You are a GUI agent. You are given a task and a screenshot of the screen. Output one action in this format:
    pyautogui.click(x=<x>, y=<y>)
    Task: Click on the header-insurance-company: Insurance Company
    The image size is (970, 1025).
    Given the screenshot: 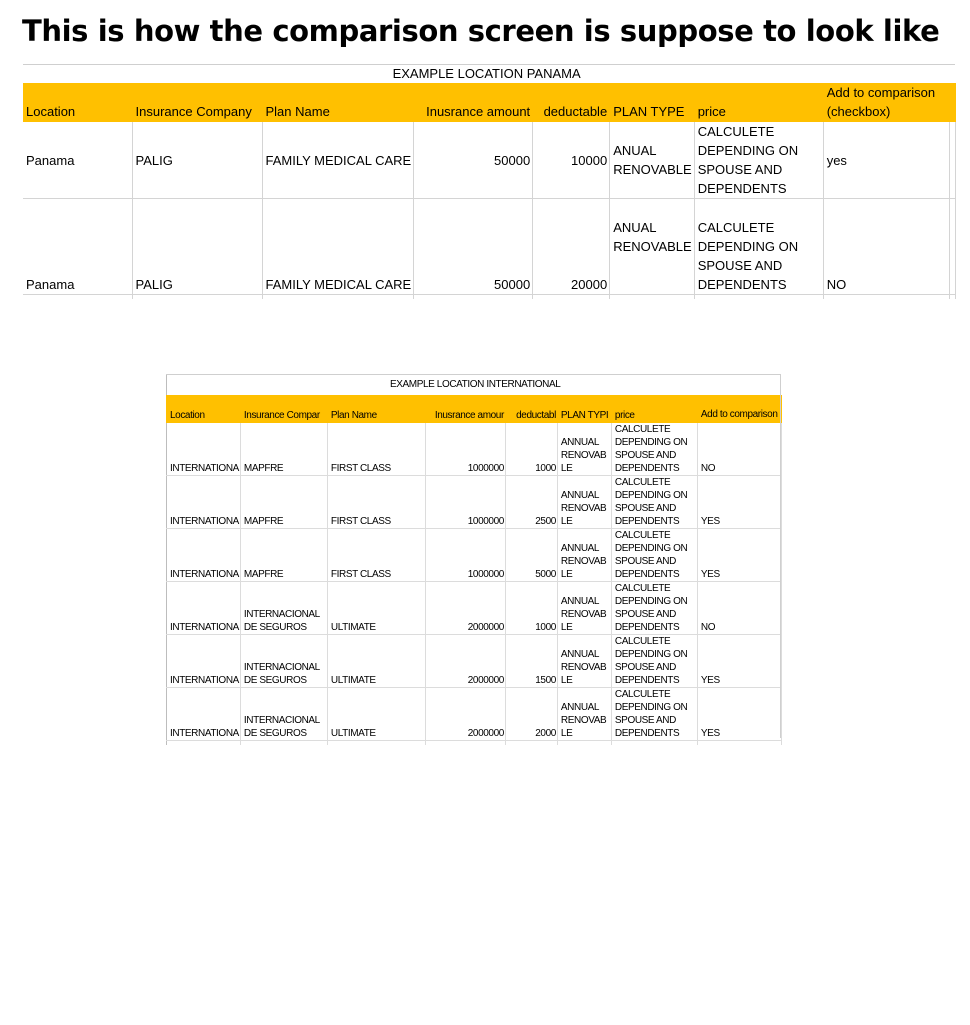 What is the action you would take?
    pyautogui.click(x=197, y=102)
    